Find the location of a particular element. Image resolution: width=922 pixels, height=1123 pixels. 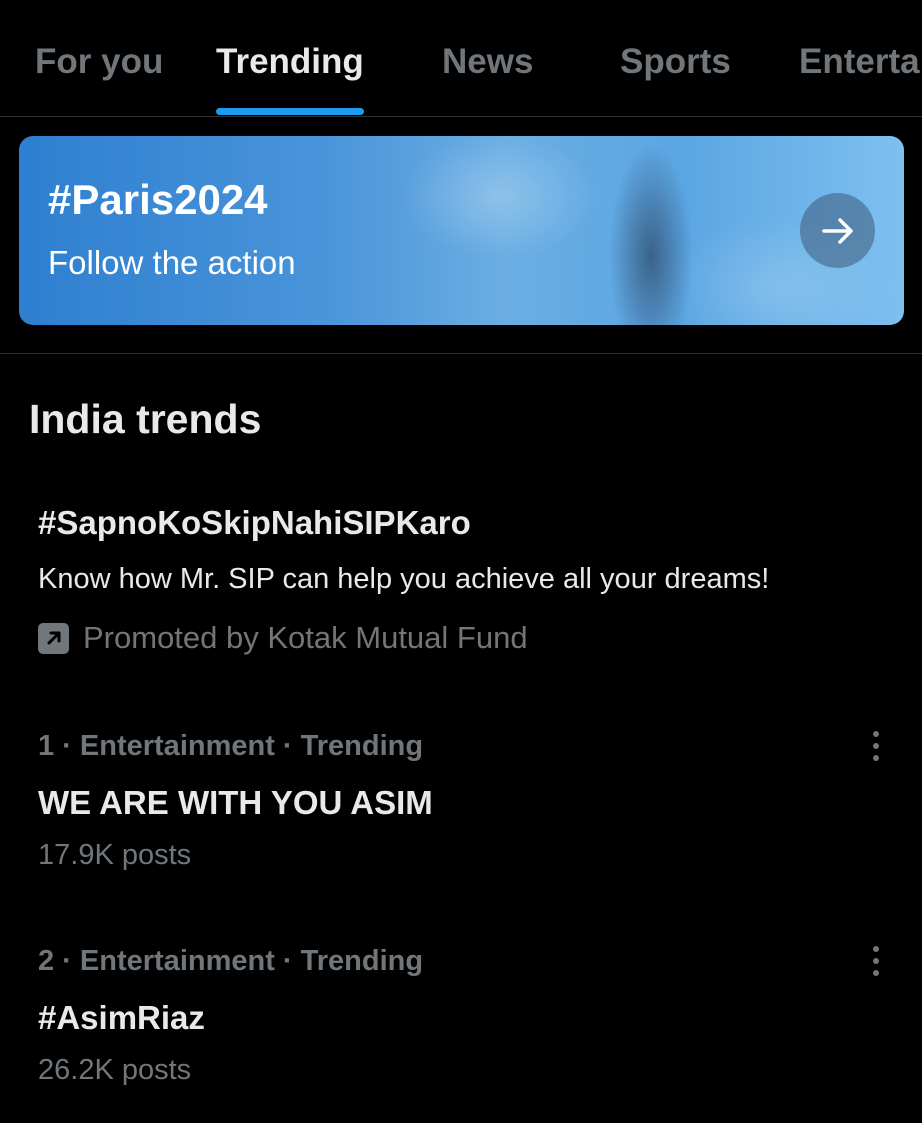

trend-name: #AsimRiaz is located at coordinates (121, 1017).